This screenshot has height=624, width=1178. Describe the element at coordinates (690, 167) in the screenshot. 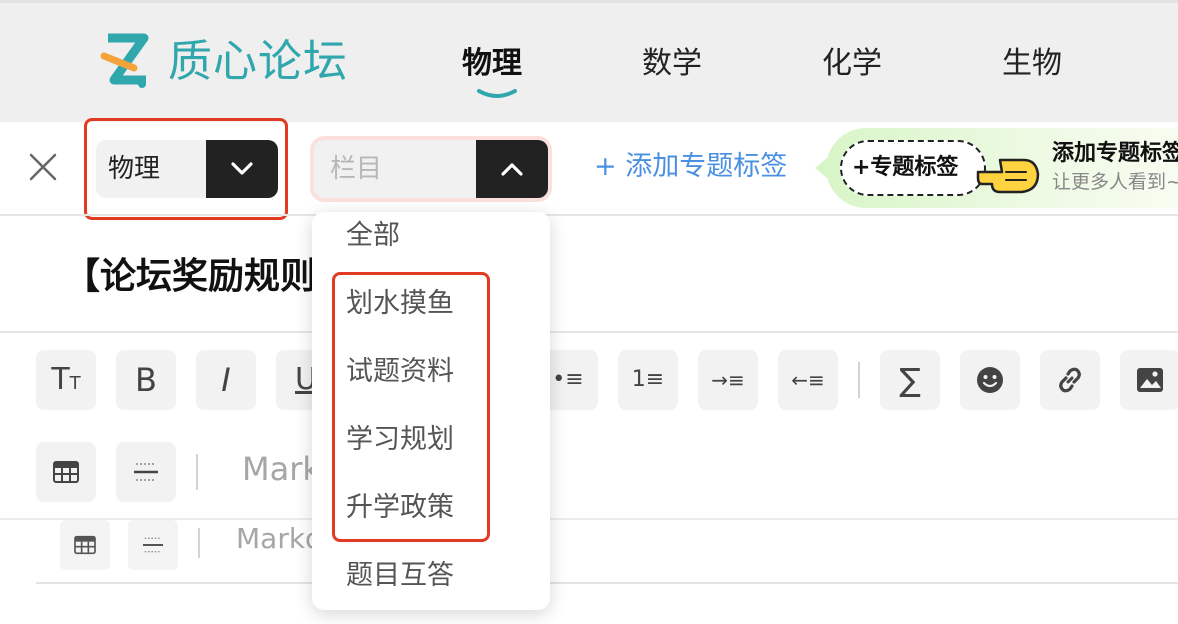

I see `add-topic-tag-link: + 添加专题标签` at that location.